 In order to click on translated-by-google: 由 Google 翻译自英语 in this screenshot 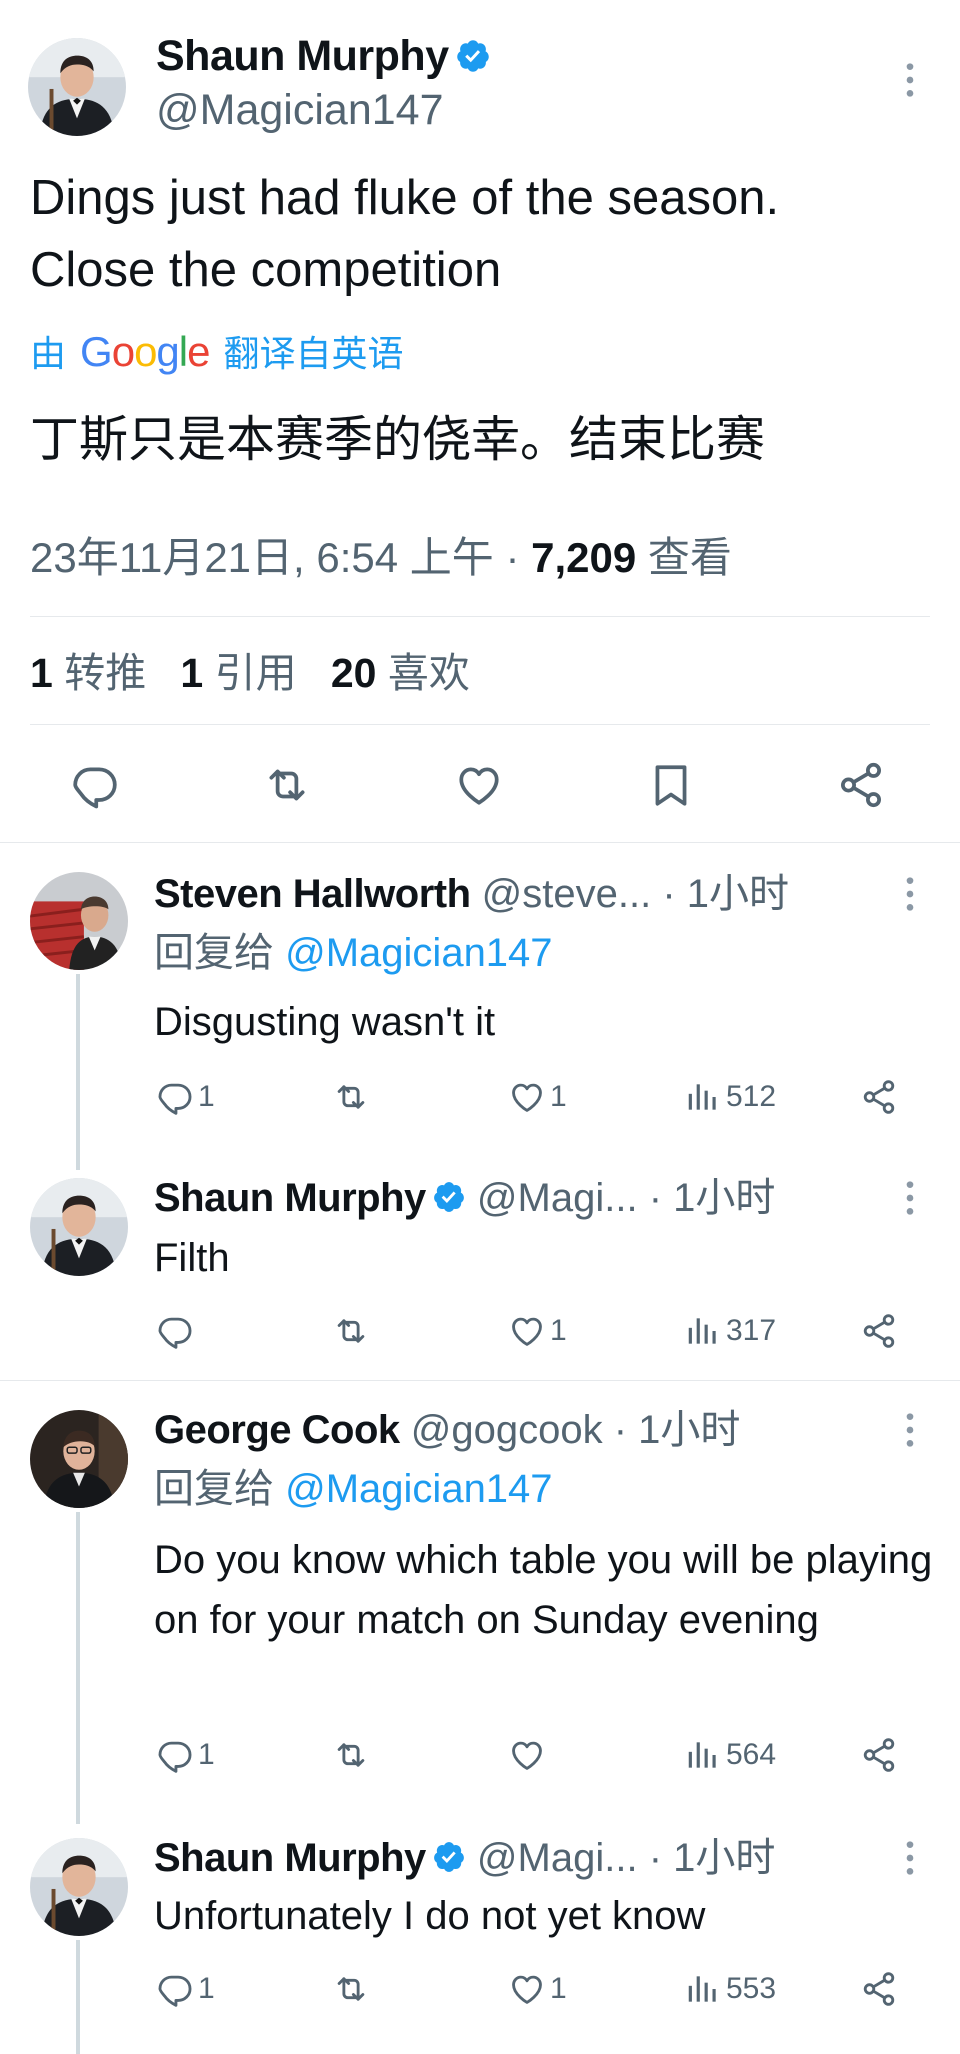, I will do `click(217, 353)`.